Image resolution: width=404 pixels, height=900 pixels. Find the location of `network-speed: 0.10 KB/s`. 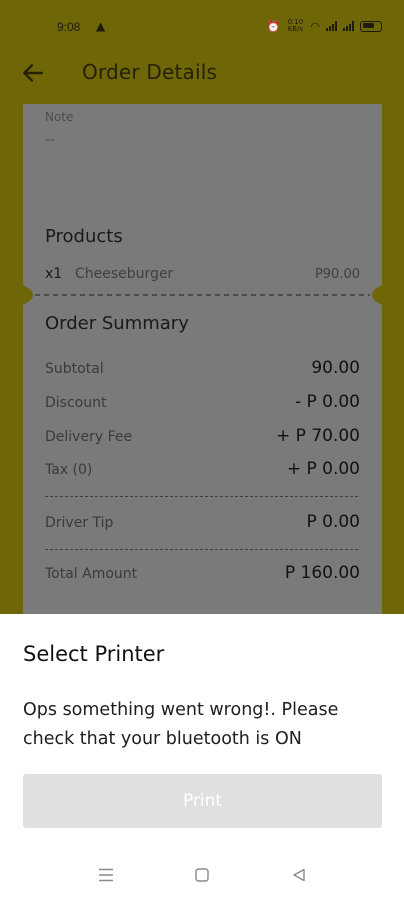

network-speed: 0.10 KB/s is located at coordinates (295, 25).